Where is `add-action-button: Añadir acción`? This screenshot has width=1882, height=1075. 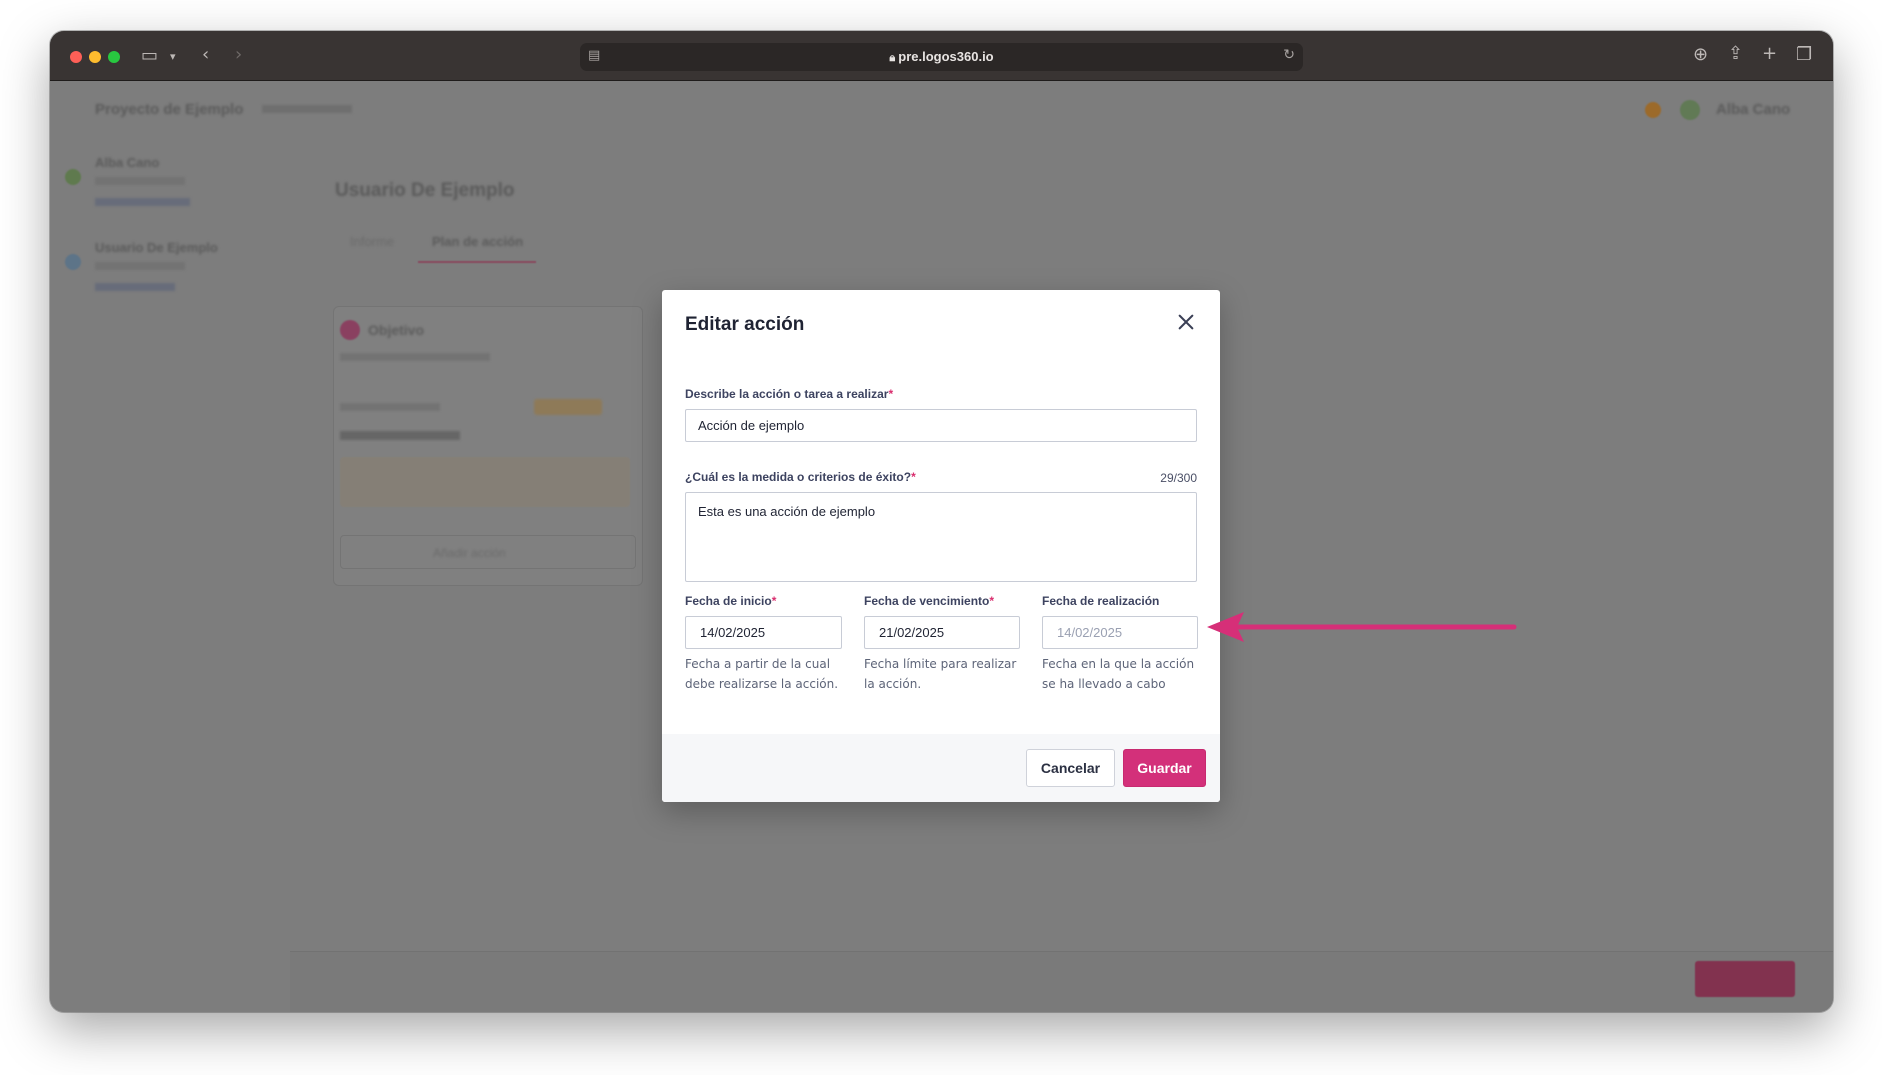
add-action-button: Añadir acción is located at coordinates (488, 552).